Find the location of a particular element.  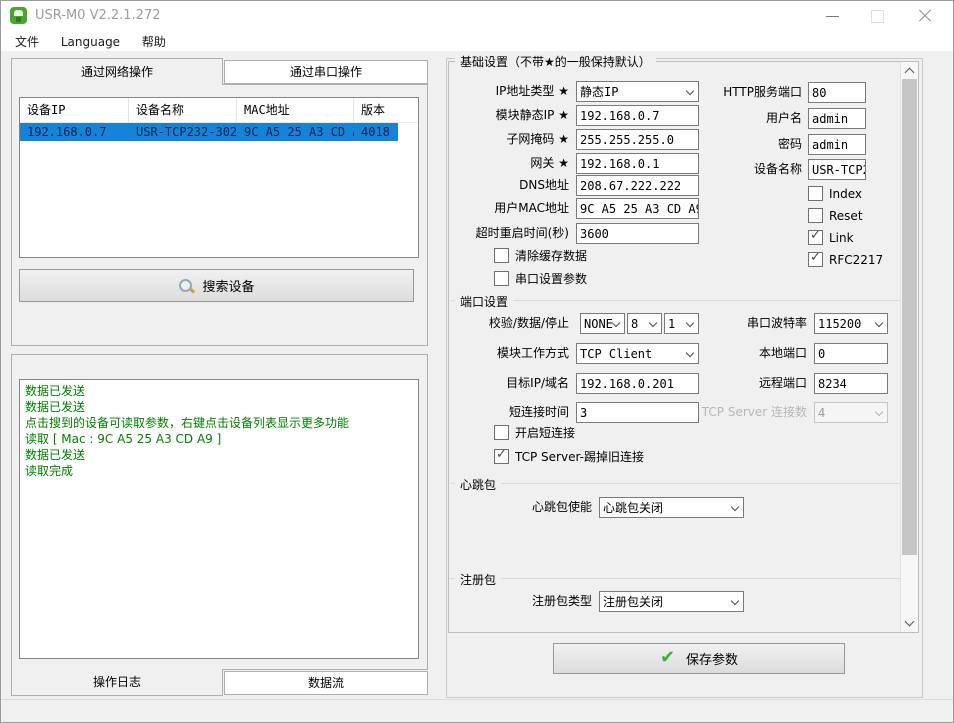

title-bar: USR-M0 V2.2.1.272 is located at coordinates (477, 16).